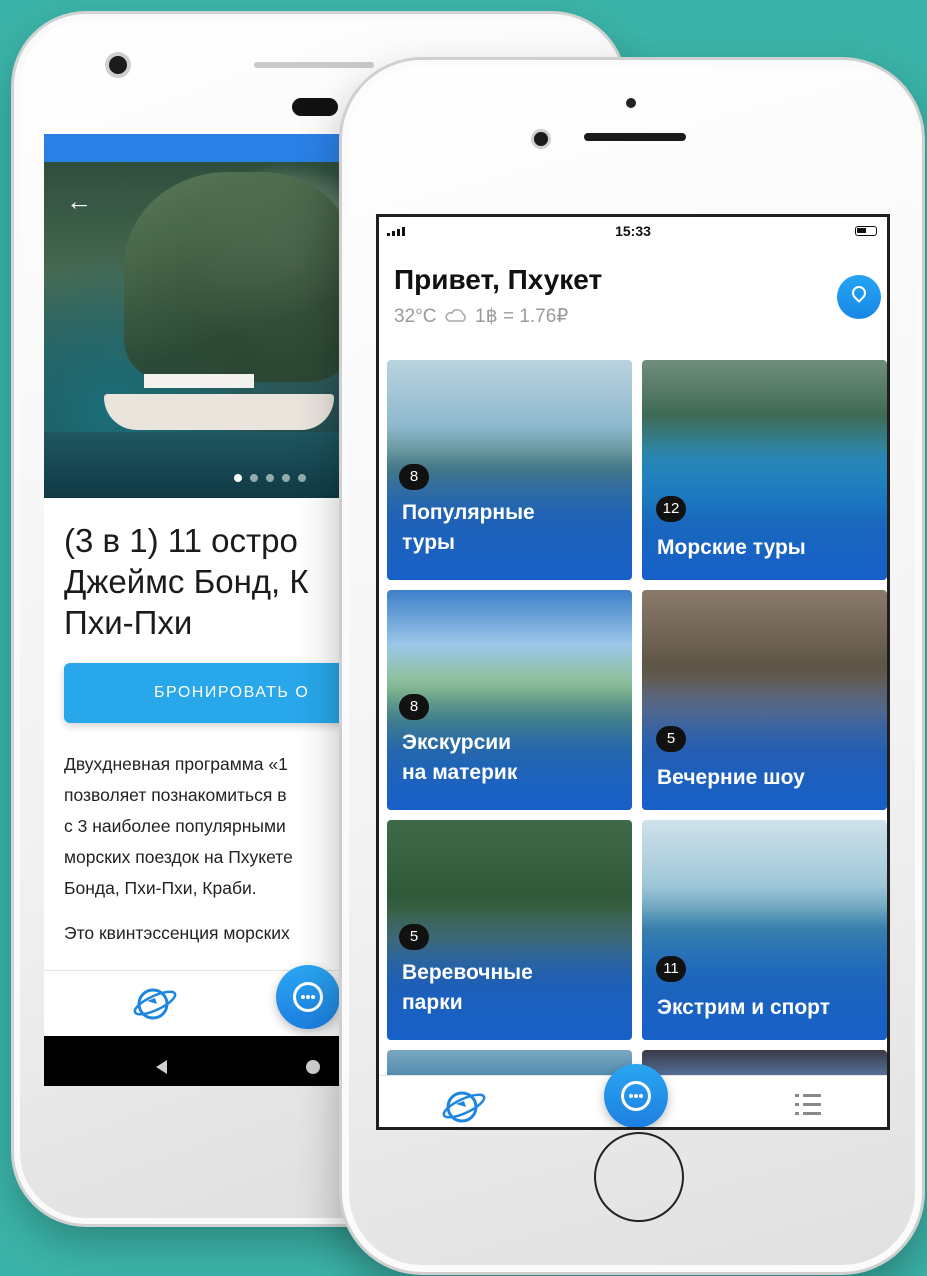 This screenshot has height=1276, width=927. I want to click on cloud-icon, so click(455, 315).